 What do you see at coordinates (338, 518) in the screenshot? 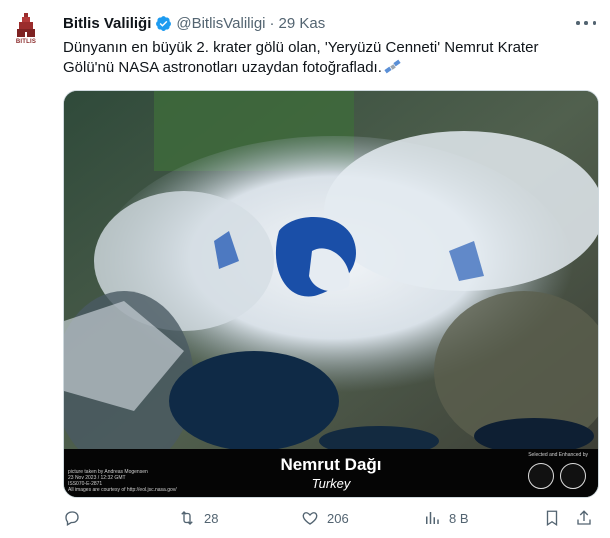
I see `like-count: 206` at bounding box center [338, 518].